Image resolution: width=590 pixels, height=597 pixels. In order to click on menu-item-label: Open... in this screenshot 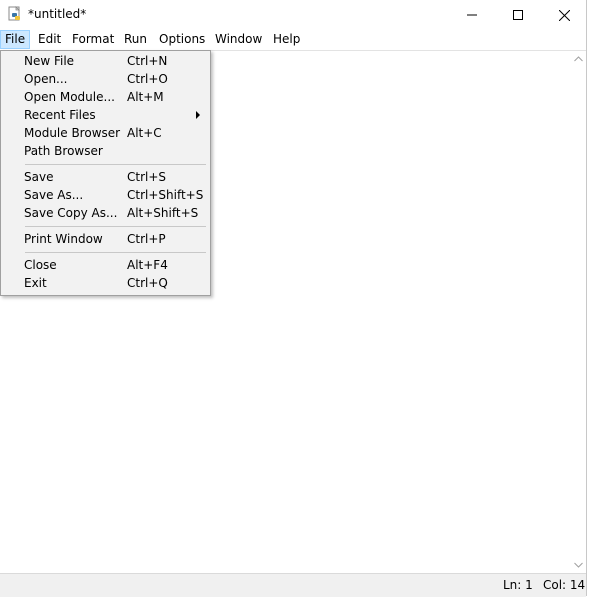, I will do `click(46, 79)`.